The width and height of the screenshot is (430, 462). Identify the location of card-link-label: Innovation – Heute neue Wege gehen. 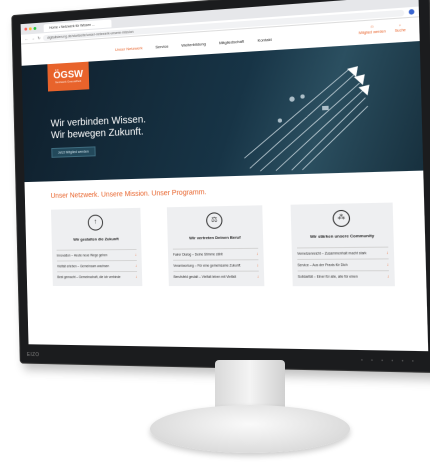
(82, 255).